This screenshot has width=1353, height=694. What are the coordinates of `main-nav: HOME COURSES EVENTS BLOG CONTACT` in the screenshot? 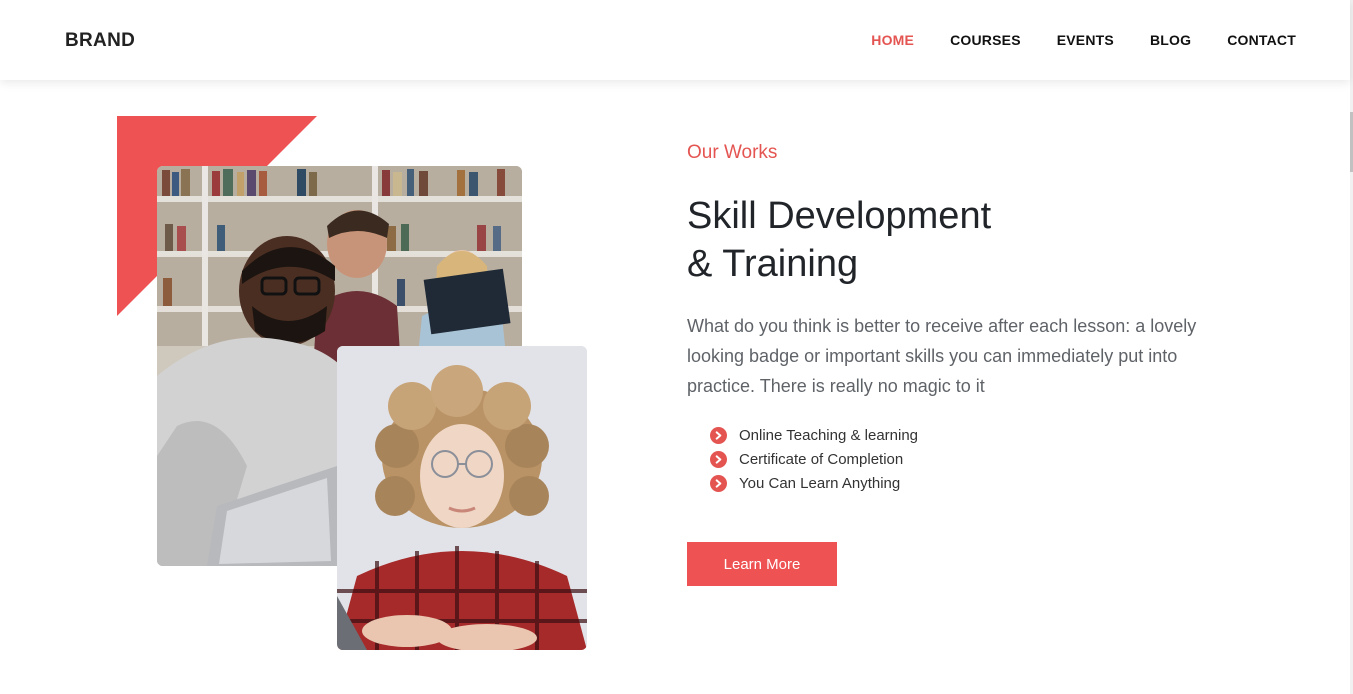 It's located at (1083, 40).